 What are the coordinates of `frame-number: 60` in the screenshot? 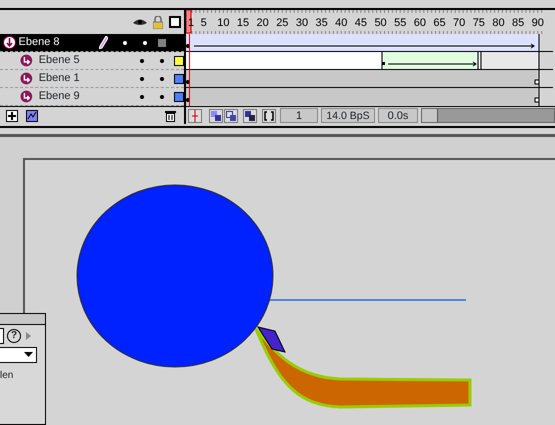 It's located at (420, 23).